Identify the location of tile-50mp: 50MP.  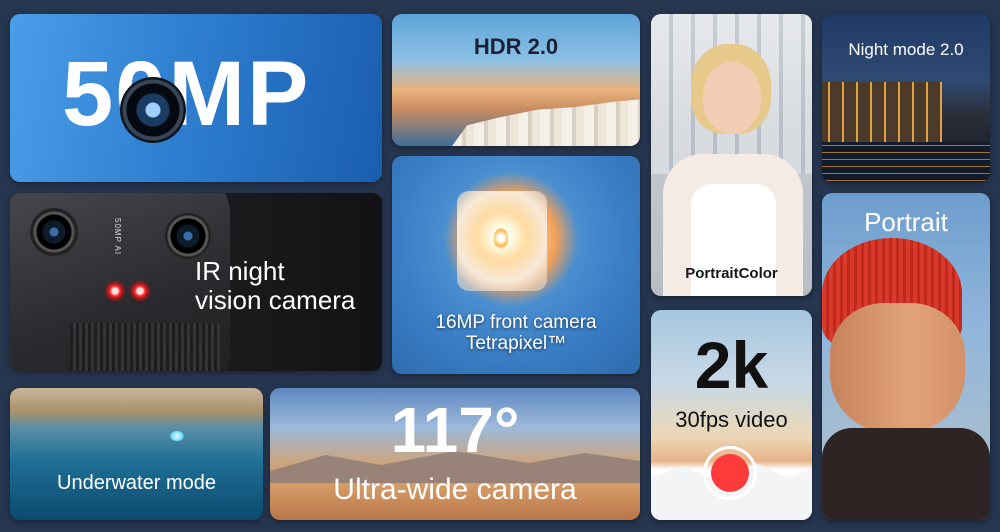
(196, 98).